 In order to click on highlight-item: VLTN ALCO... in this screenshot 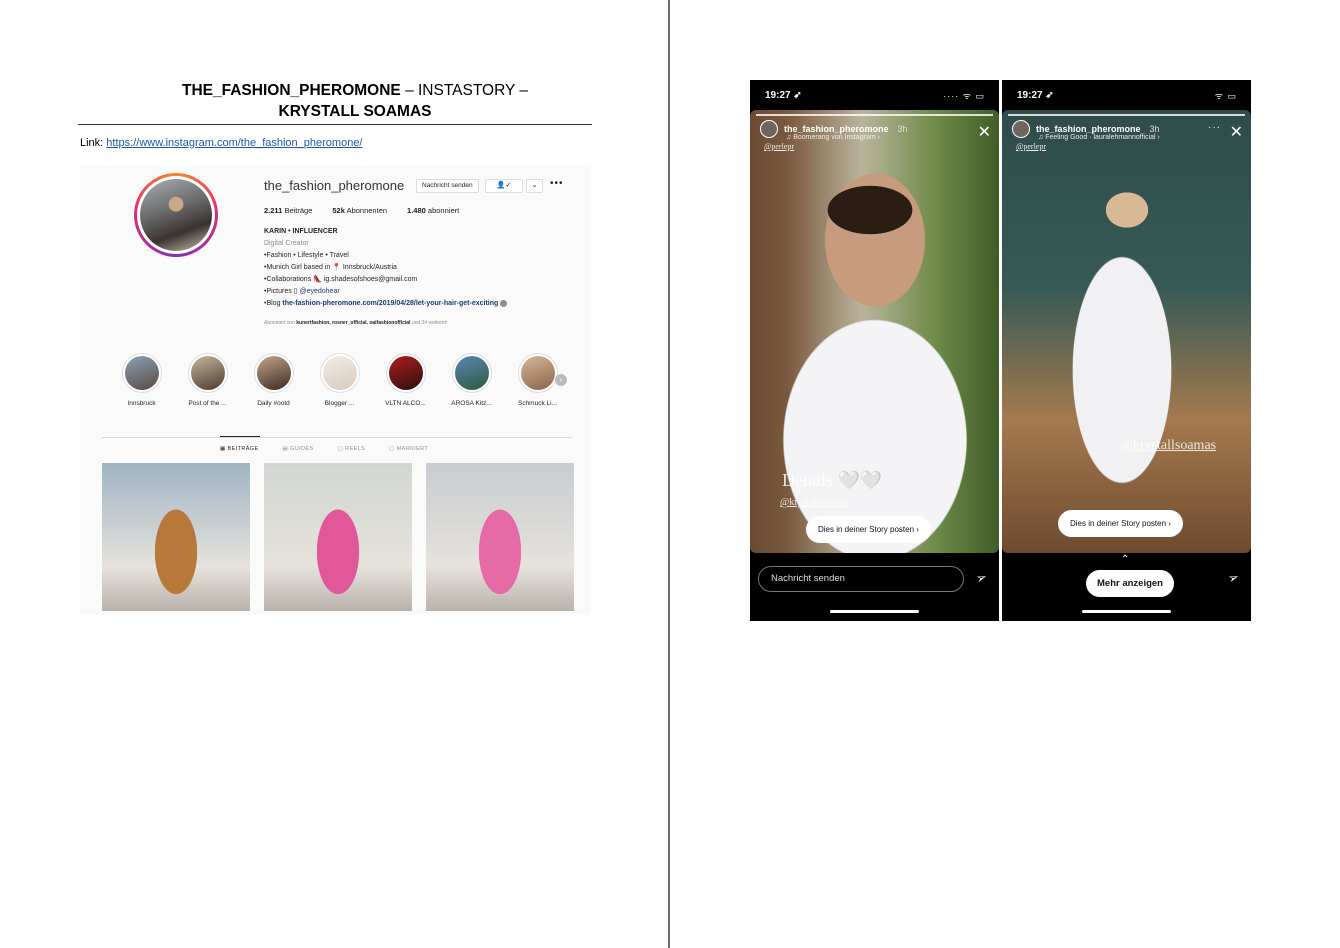, I will do `click(405, 380)`.